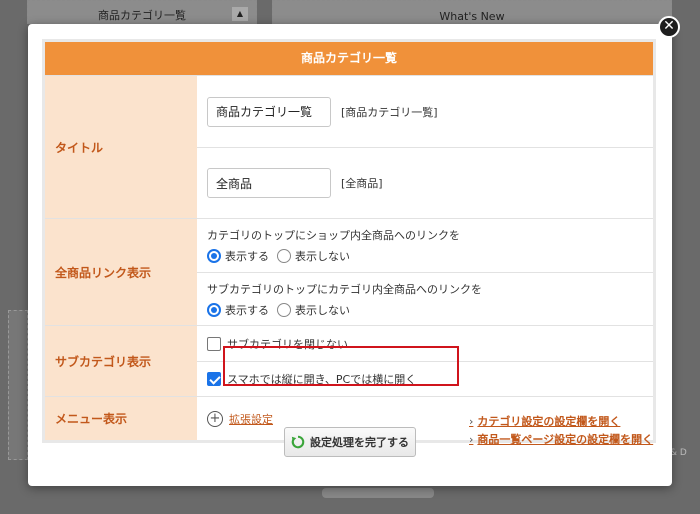 Image resolution: width=700 pixels, height=514 pixels. I want to click on label-menu: メニュー表示, so click(121, 418).